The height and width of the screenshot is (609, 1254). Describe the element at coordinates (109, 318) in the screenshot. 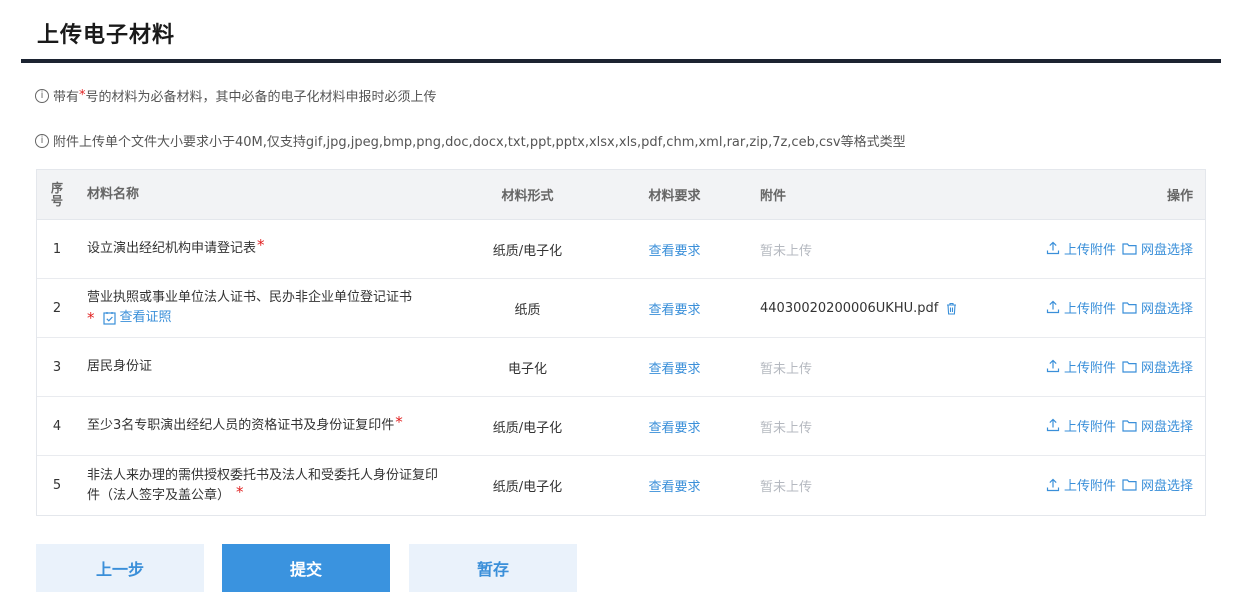

I see `certificate-check-icon` at that location.